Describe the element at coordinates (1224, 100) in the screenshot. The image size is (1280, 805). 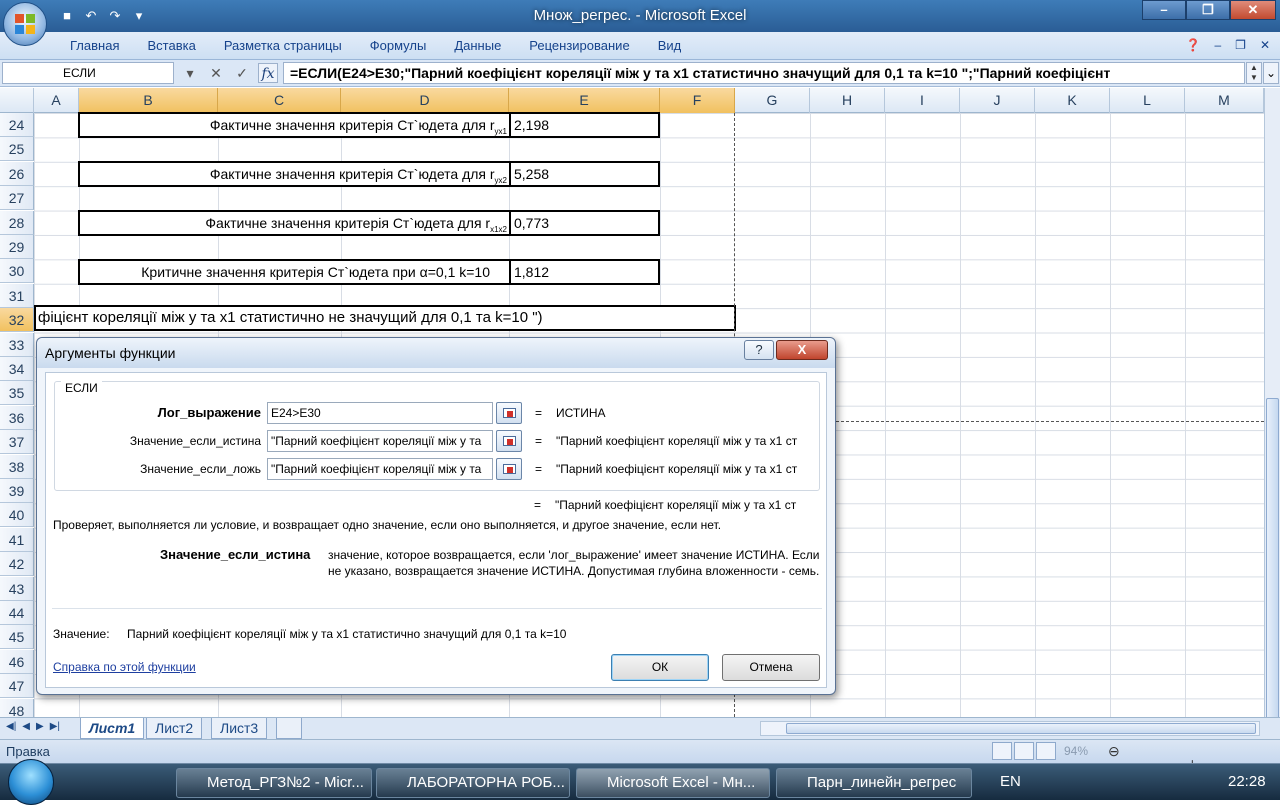
I see `col-header-m: M` at that location.